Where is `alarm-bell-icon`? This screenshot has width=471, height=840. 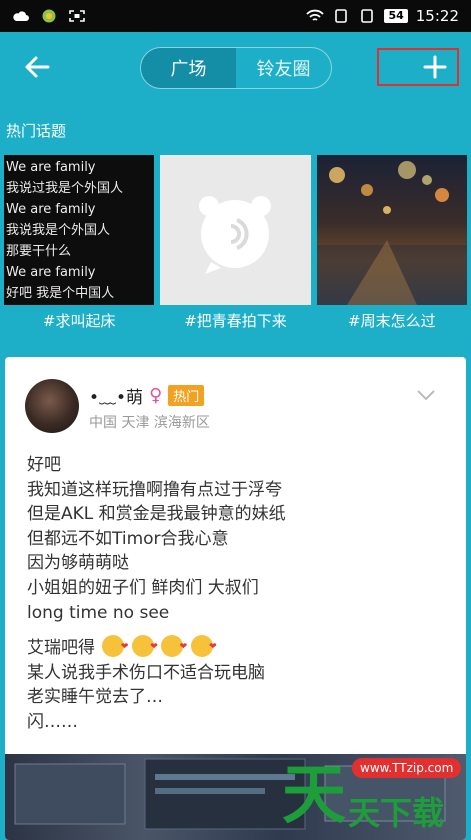
alarm-bell-icon is located at coordinates (235, 235).